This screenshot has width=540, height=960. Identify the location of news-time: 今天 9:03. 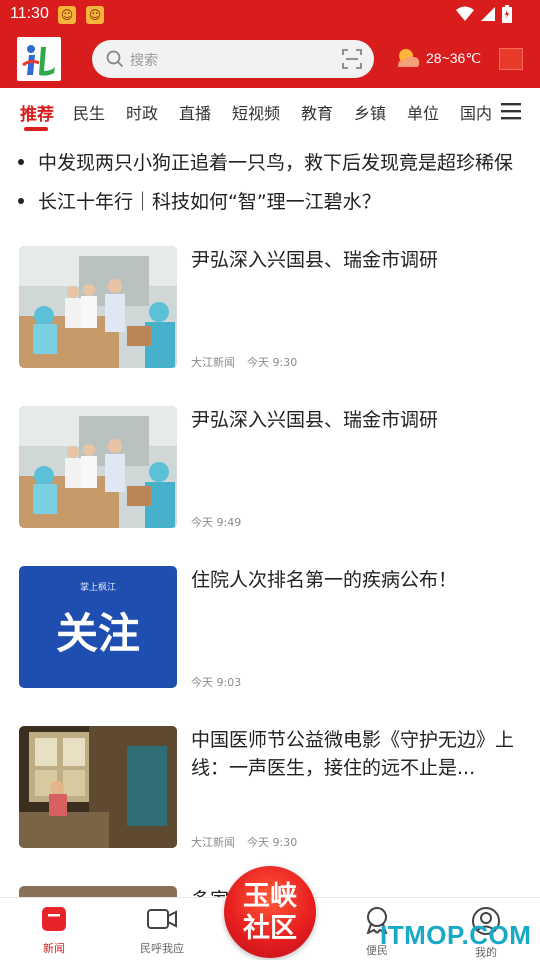
(216, 682).